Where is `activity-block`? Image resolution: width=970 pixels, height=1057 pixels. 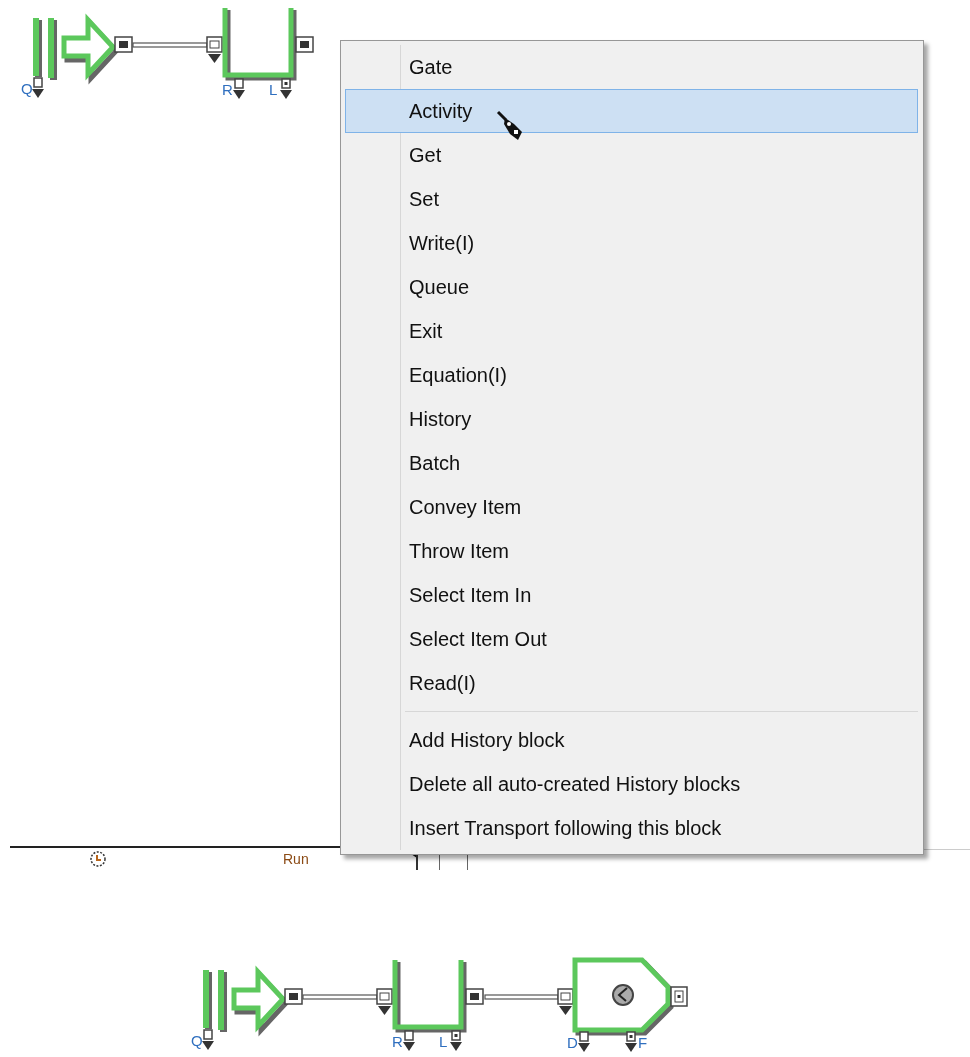 activity-block is located at coordinates (623, 996).